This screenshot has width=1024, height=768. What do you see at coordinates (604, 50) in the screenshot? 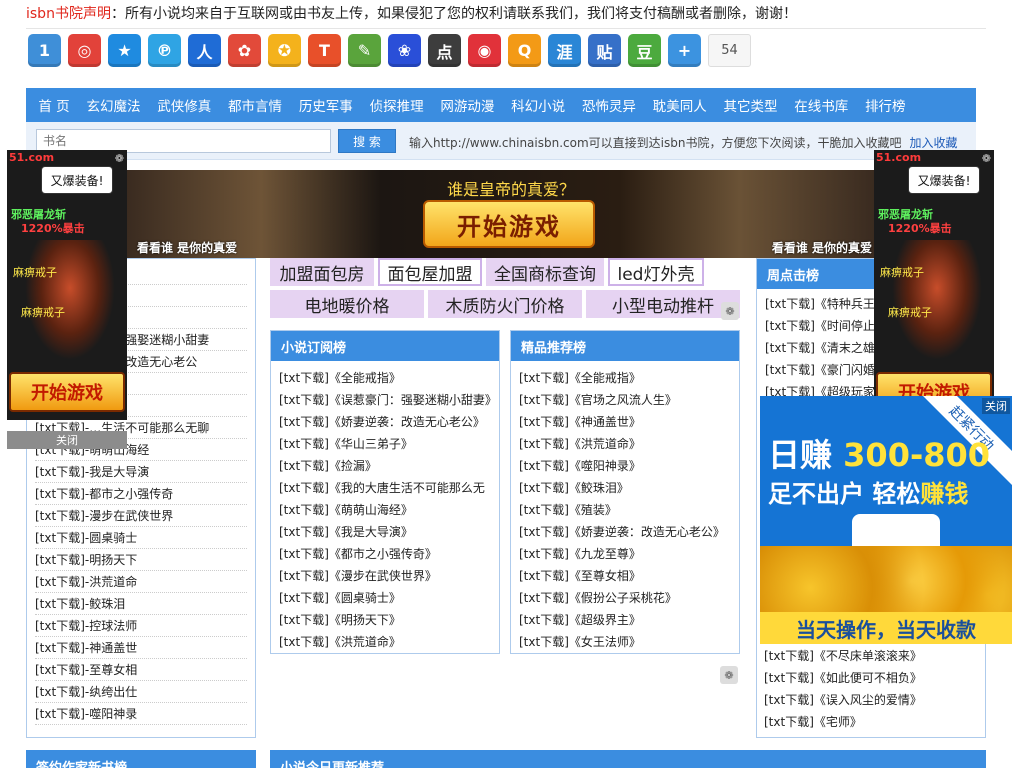
I see `tieba-post-icon: 贴` at bounding box center [604, 50].